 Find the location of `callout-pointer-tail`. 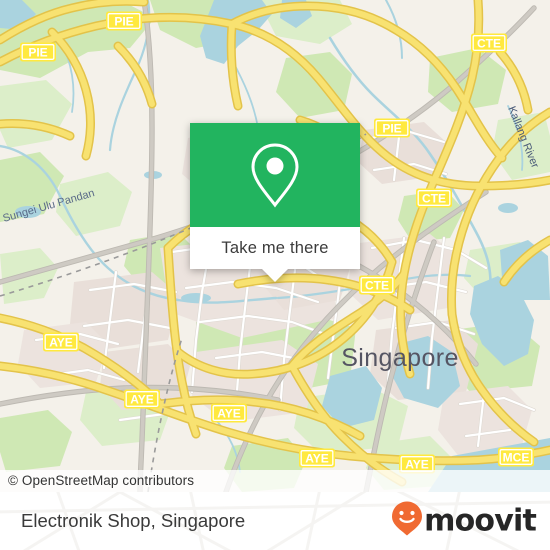

callout-pointer-tail is located at coordinates (275, 275).